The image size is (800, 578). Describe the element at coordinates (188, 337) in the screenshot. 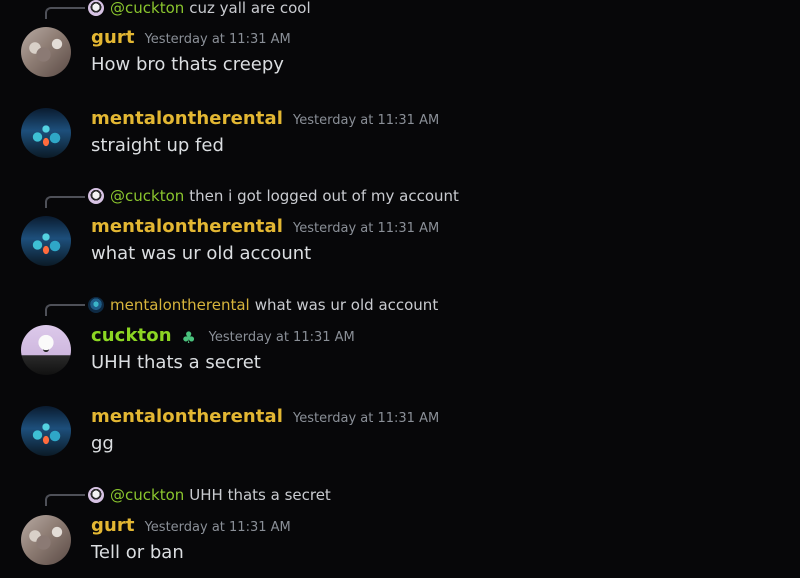

I see `clover-icon: ♣` at that location.